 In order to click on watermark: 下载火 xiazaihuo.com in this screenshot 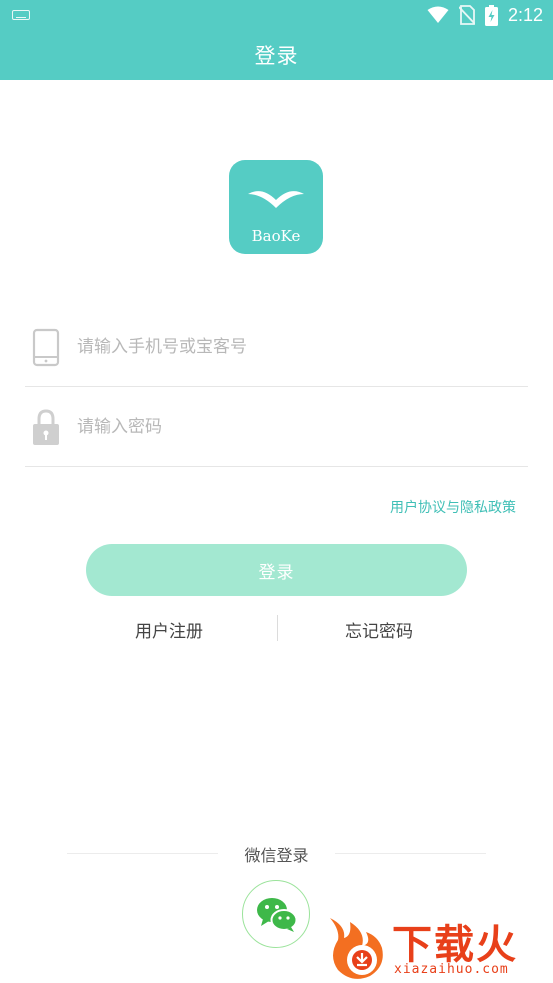, I will do `click(438, 946)`.